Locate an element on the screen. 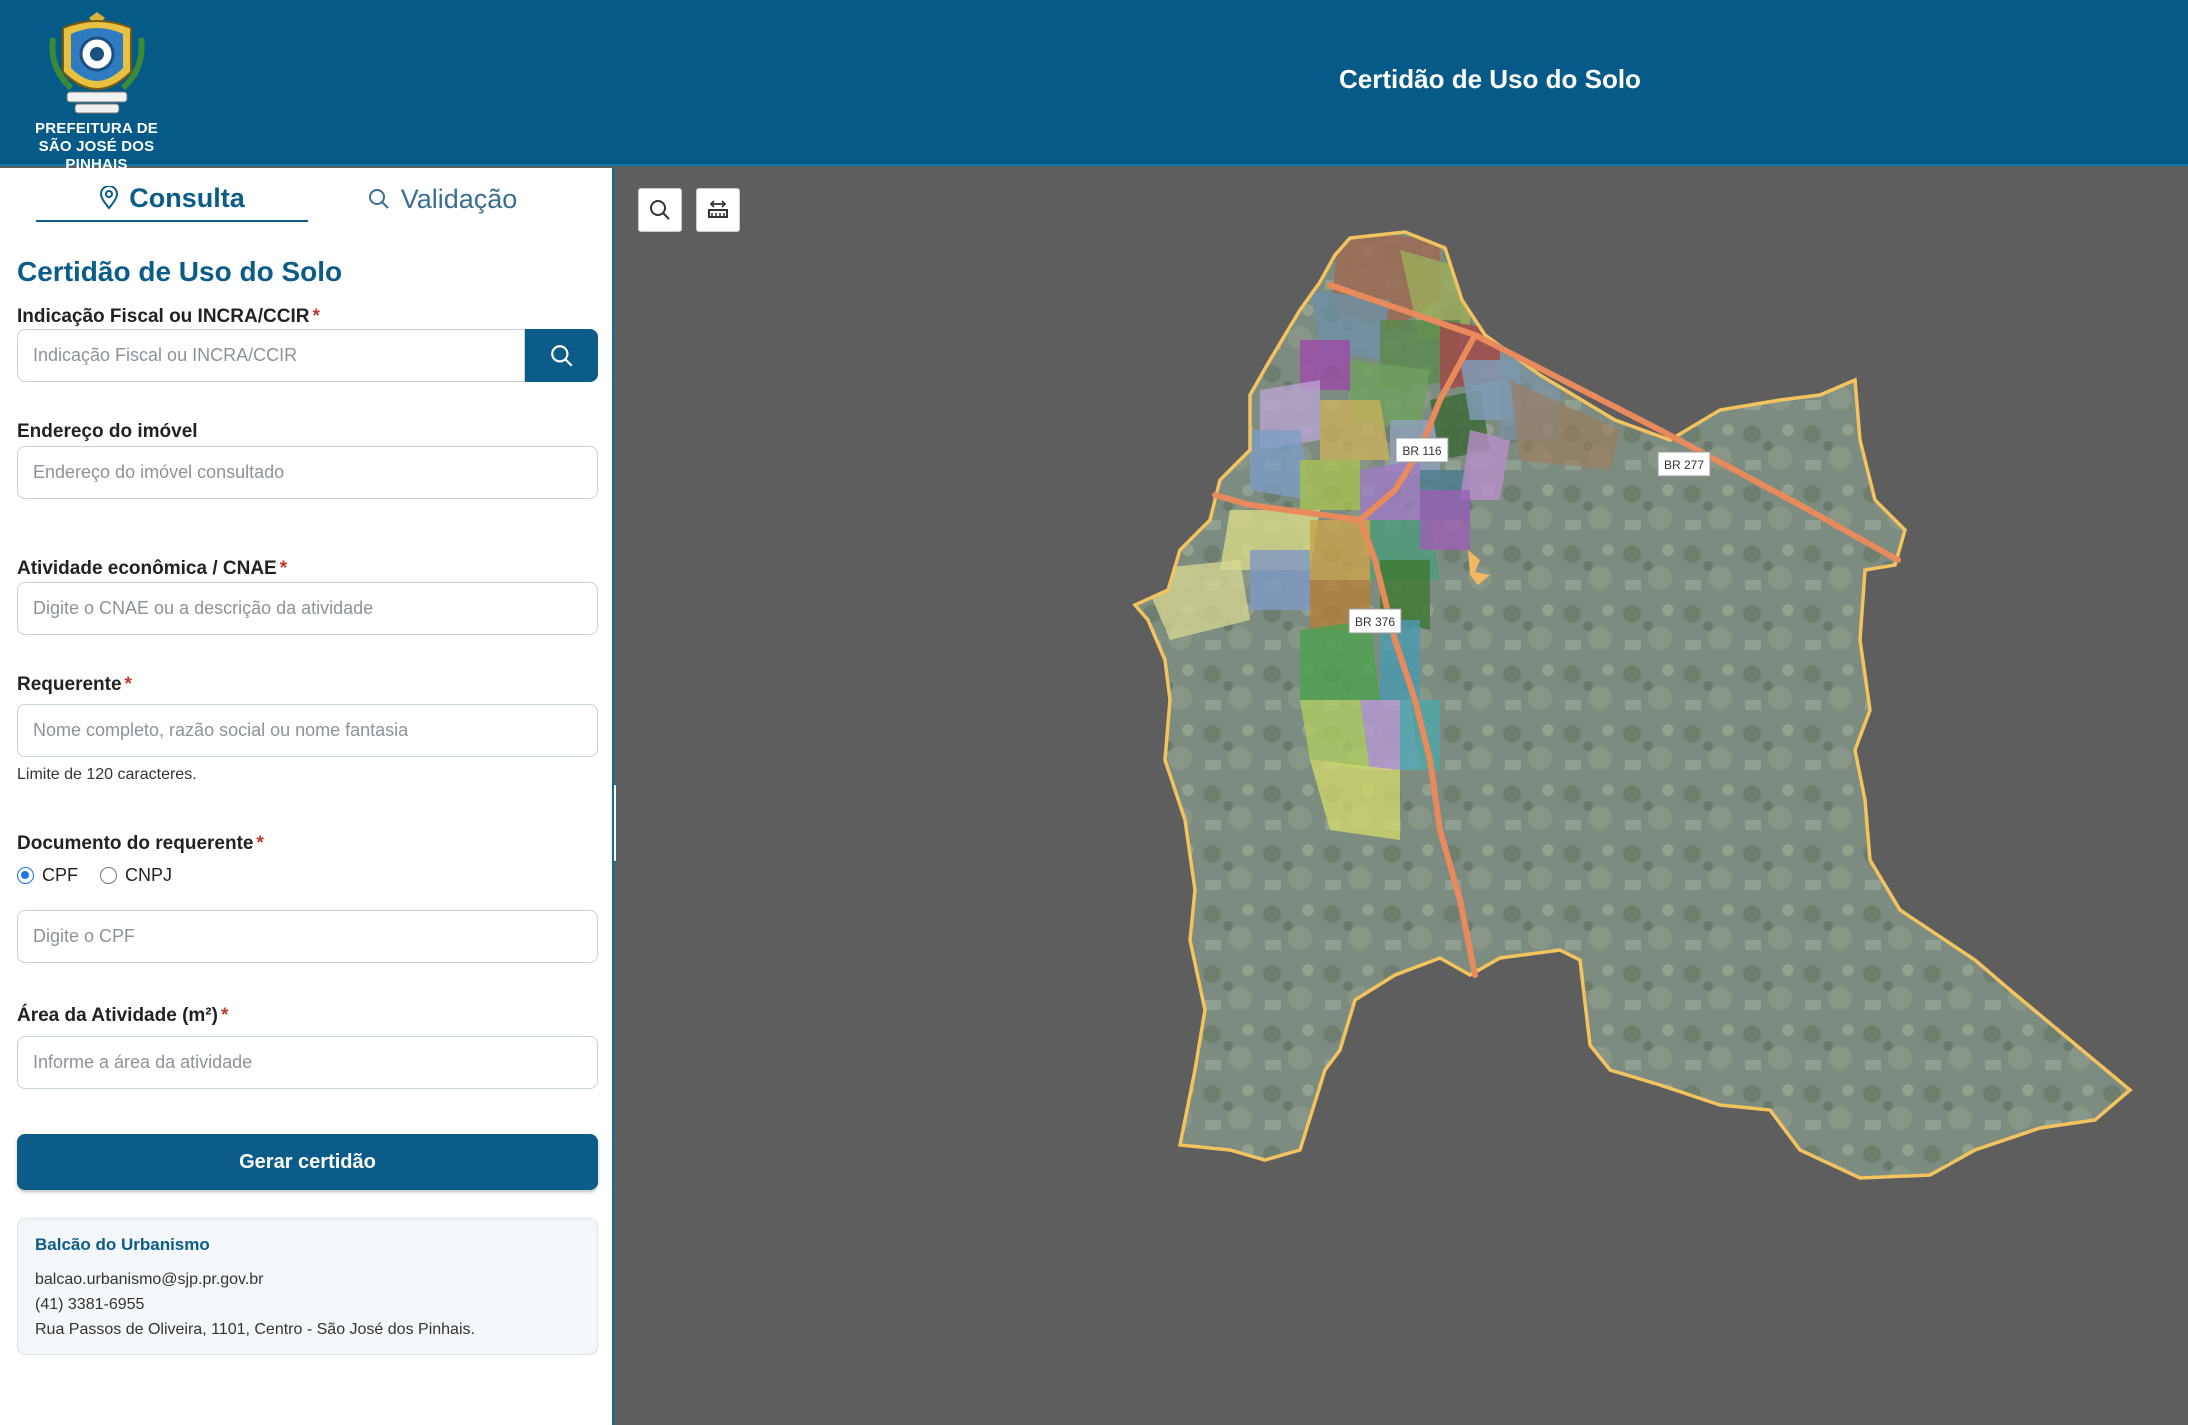 The height and width of the screenshot is (1425, 2188). document-type-radio-group: CPF CNPJ is located at coordinates (94, 875).